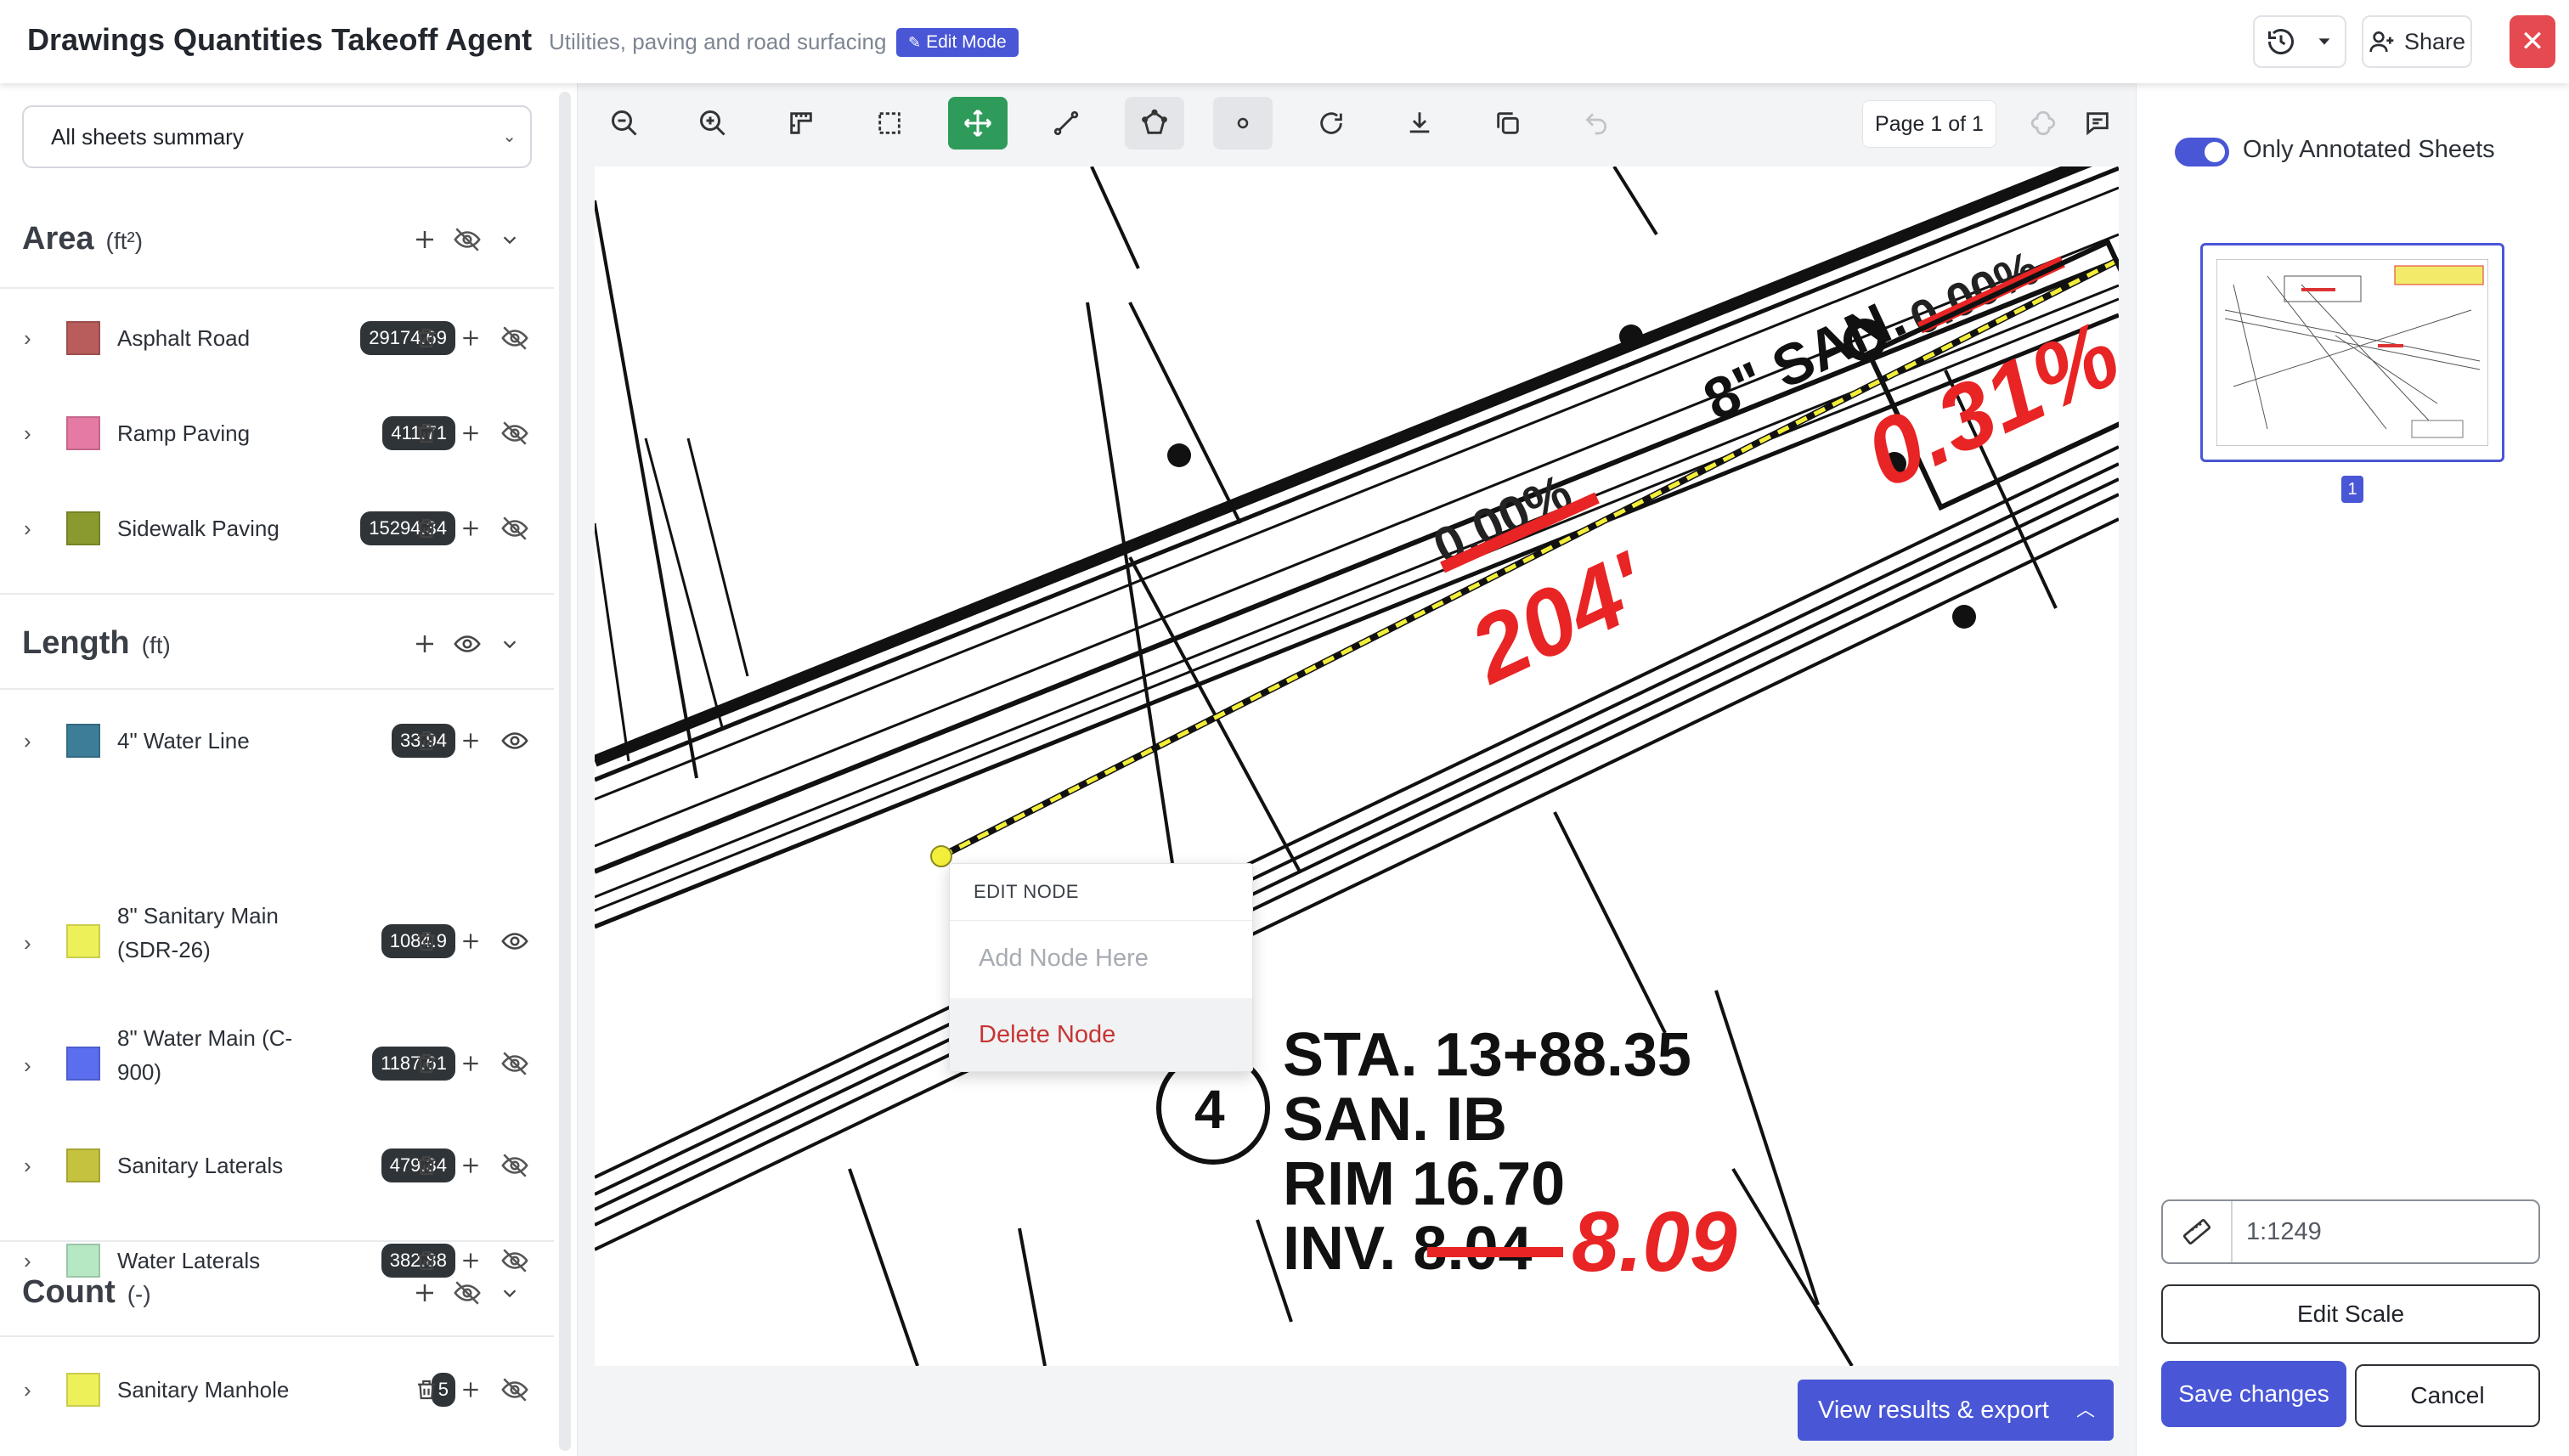 The image size is (2569, 1456). Describe the element at coordinates (2253, 1394) in the screenshot. I see `save-changes-button: Save changes` at that location.